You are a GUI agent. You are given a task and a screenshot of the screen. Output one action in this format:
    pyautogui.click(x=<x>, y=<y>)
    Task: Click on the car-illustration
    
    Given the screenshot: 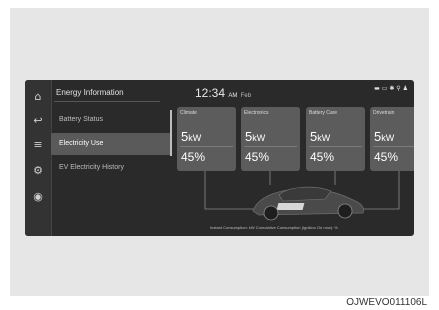 What is the action you would take?
    pyautogui.click(x=302, y=196)
    